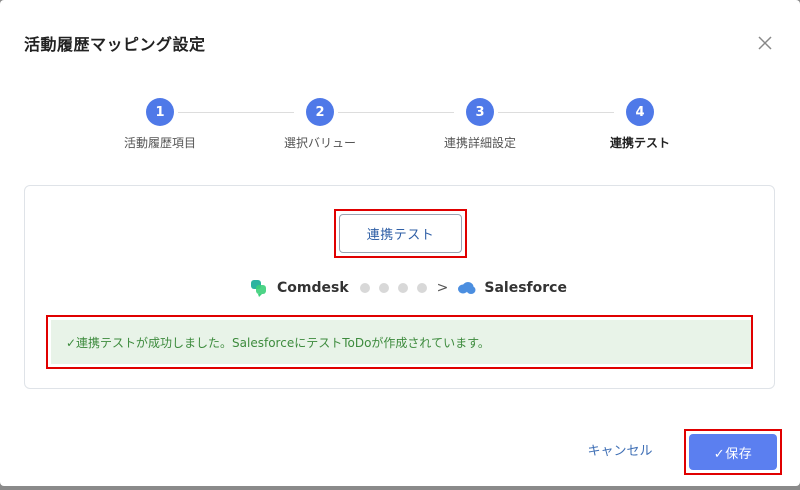 The width and height of the screenshot is (800, 490). I want to click on arrow-text: >, so click(442, 288).